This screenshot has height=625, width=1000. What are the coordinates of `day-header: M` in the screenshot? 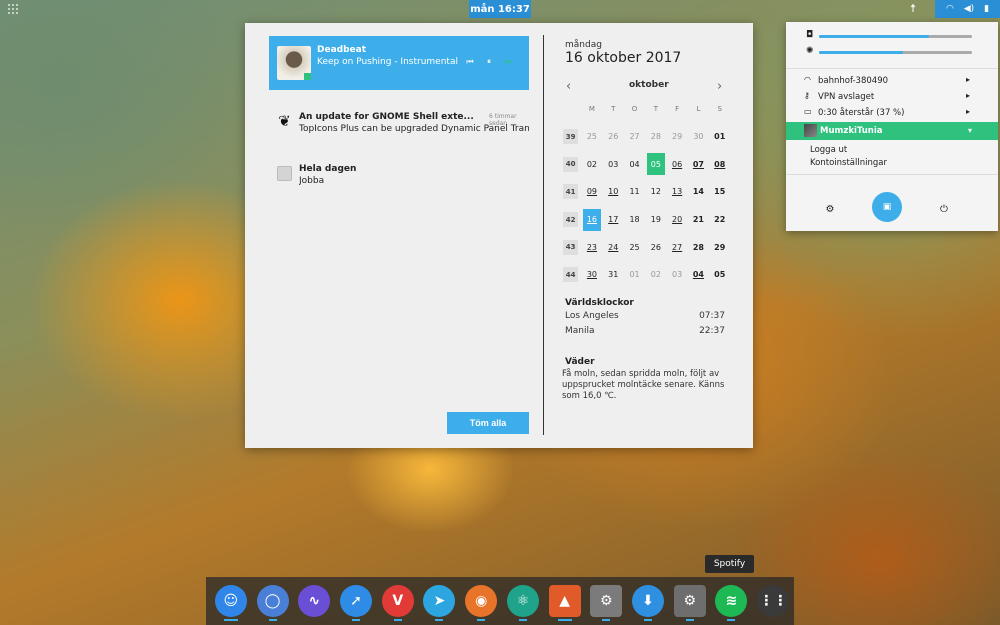 It's located at (591, 108).